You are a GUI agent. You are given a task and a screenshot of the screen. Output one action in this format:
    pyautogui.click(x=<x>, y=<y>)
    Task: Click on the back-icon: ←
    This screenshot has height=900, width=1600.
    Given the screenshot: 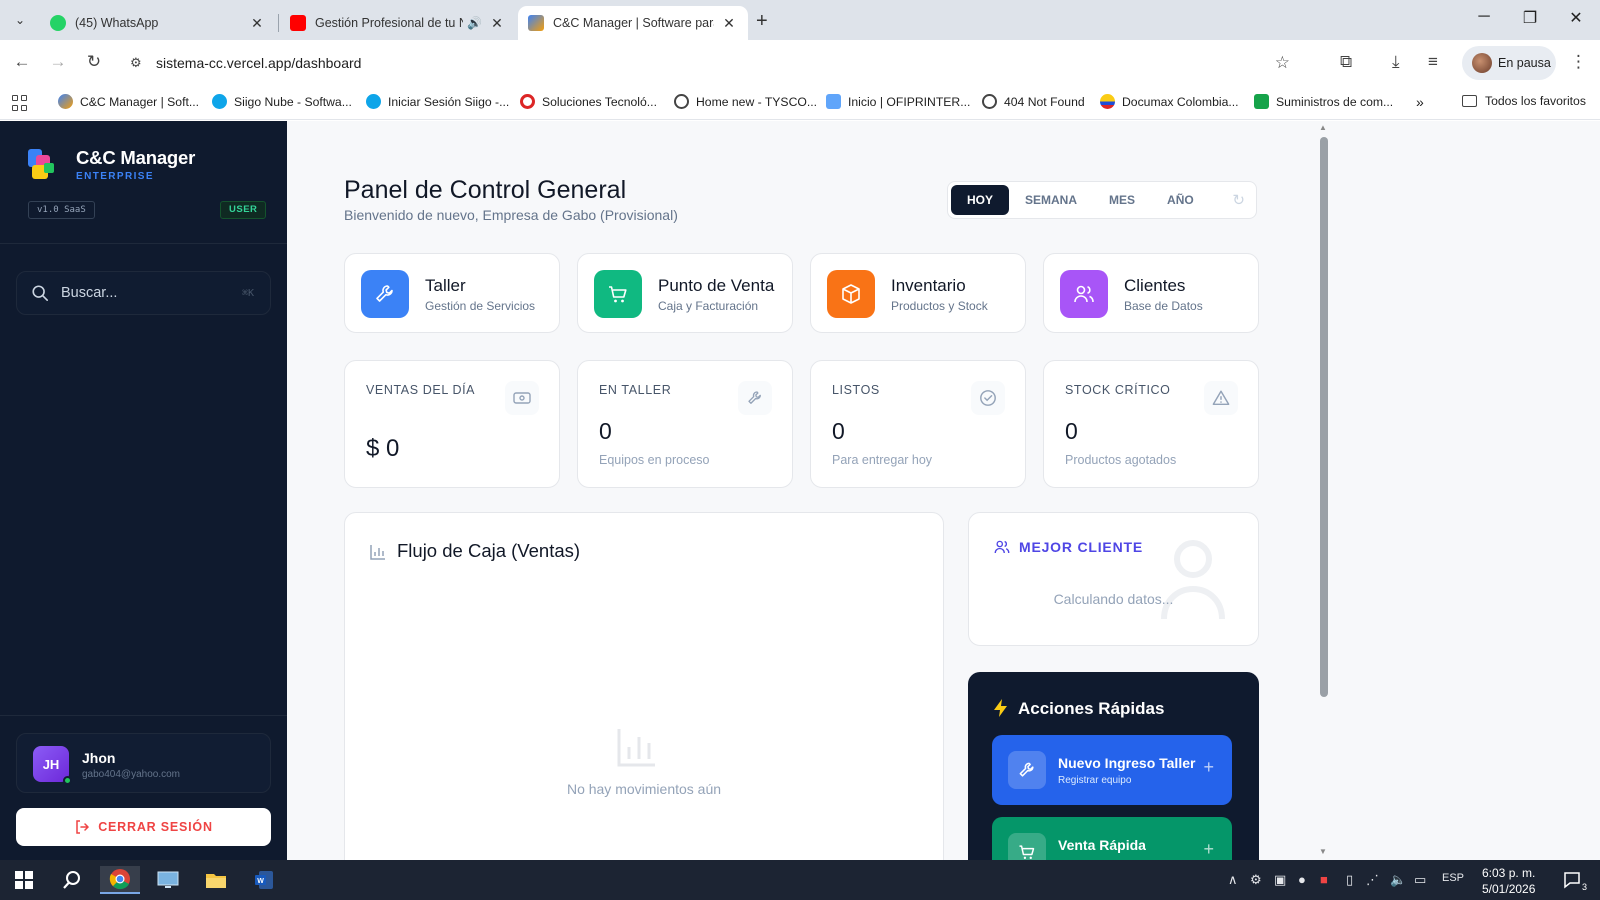 What is the action you would take?
    pyautogui.click(x=22, y=62)
    